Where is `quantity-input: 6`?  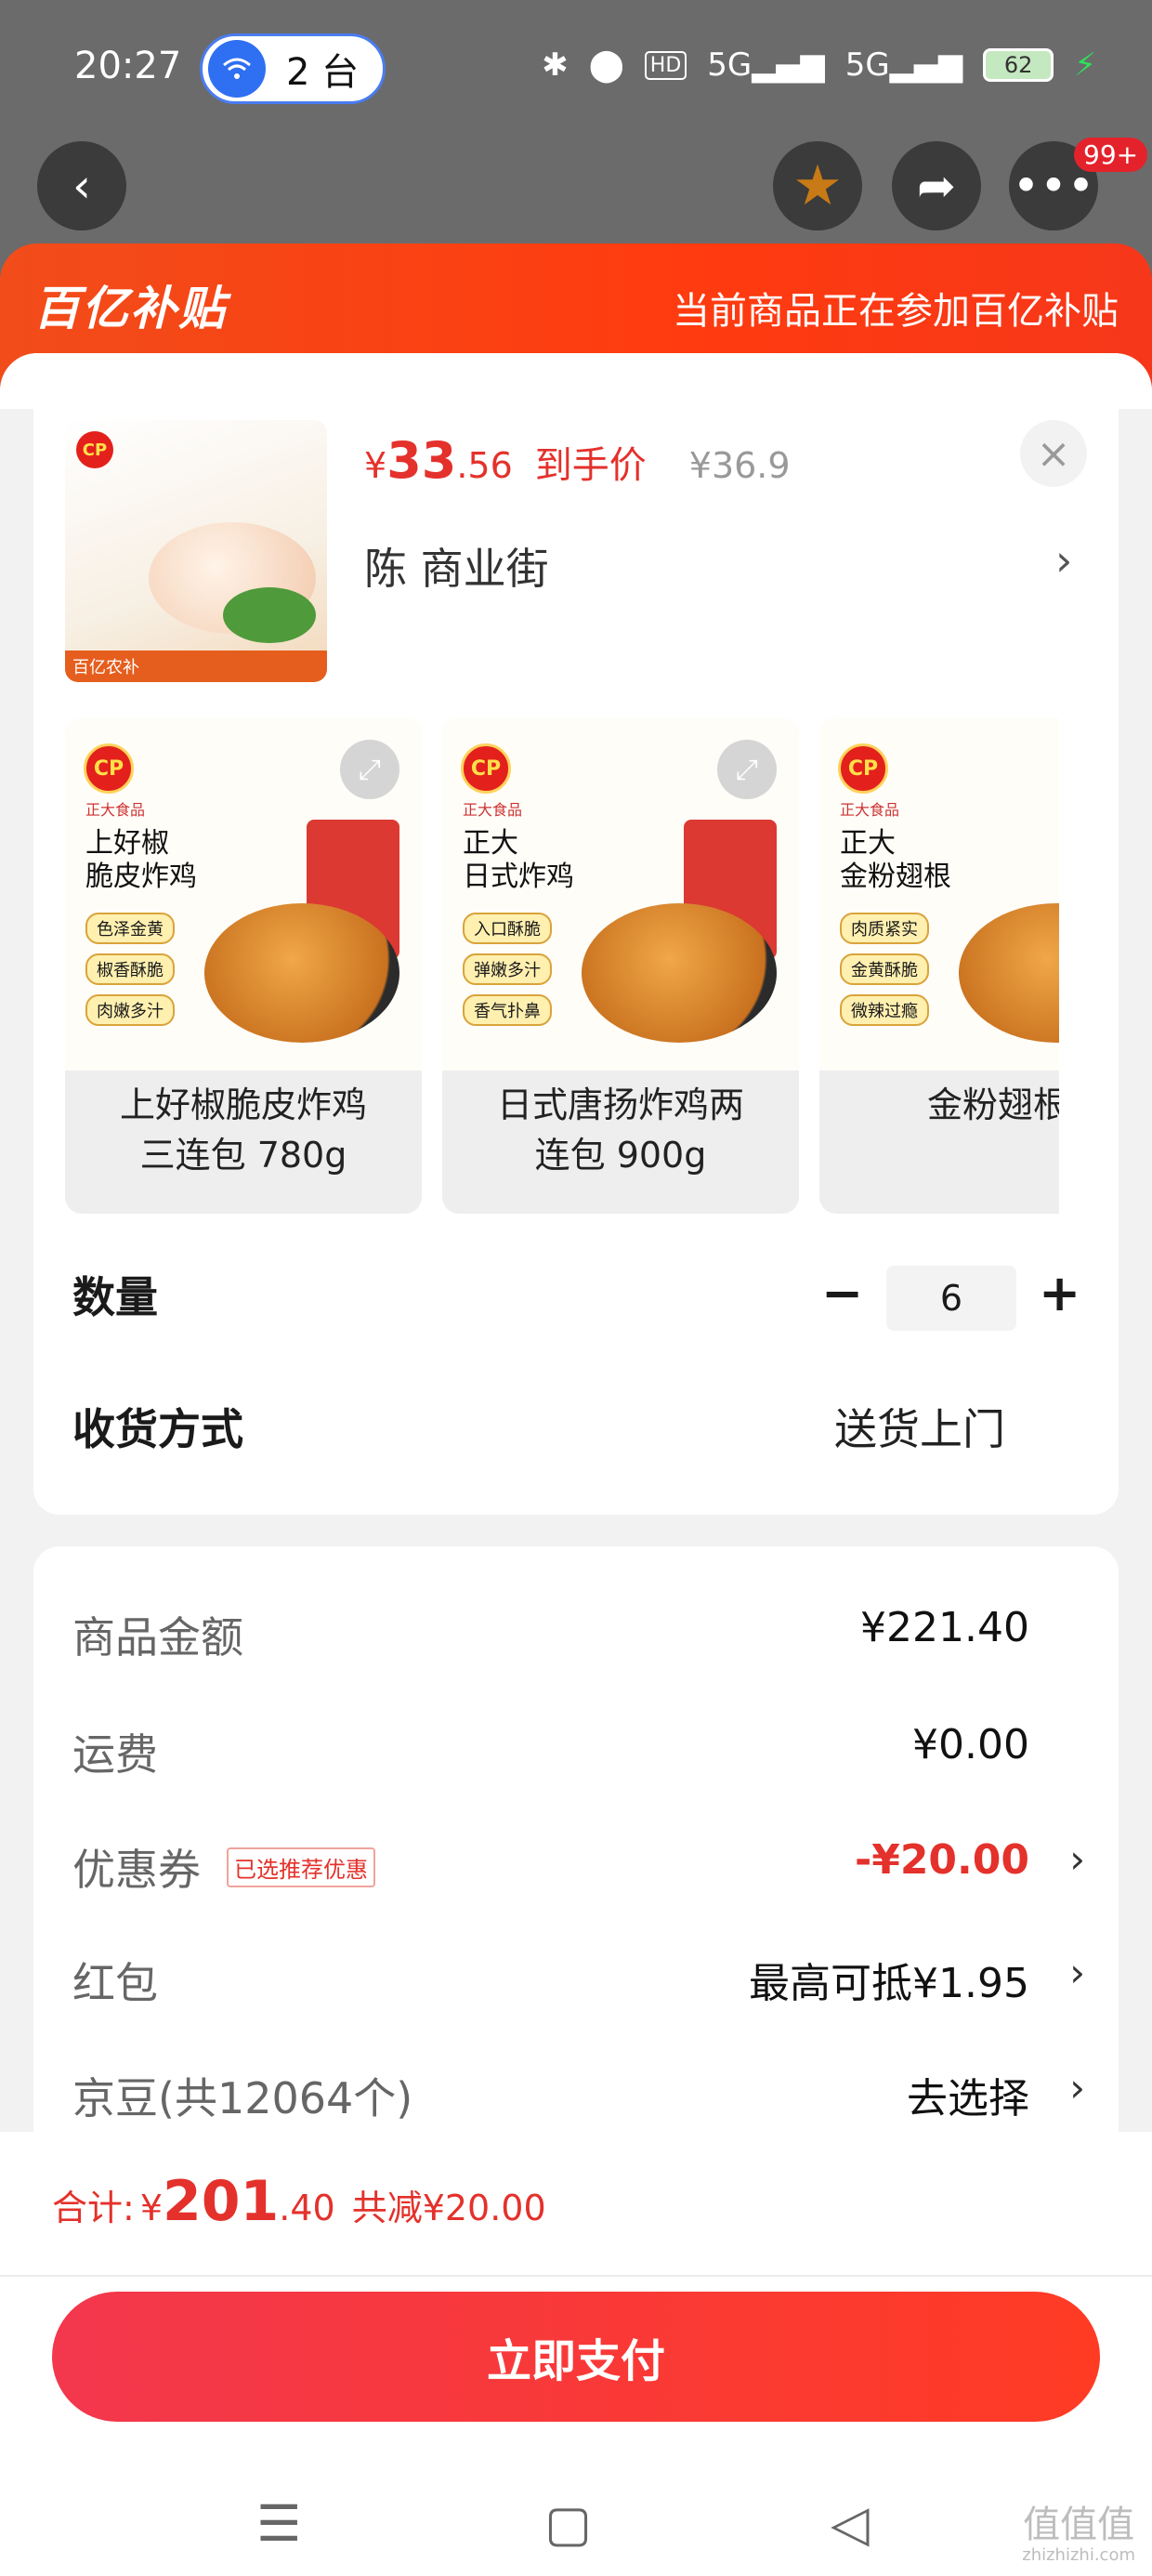 quantity-input: 6 is located at coordinates (951, 1298).